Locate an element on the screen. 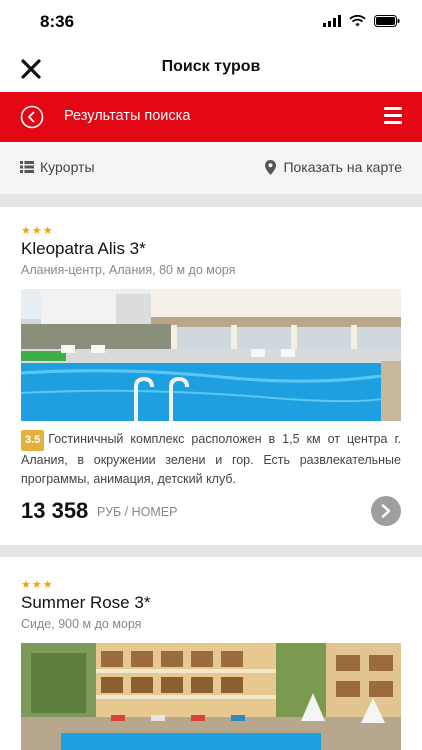 Image resolution: width=422 pixels, height=750 pixels. open-hotel-button is located at coordinates (386, 511).